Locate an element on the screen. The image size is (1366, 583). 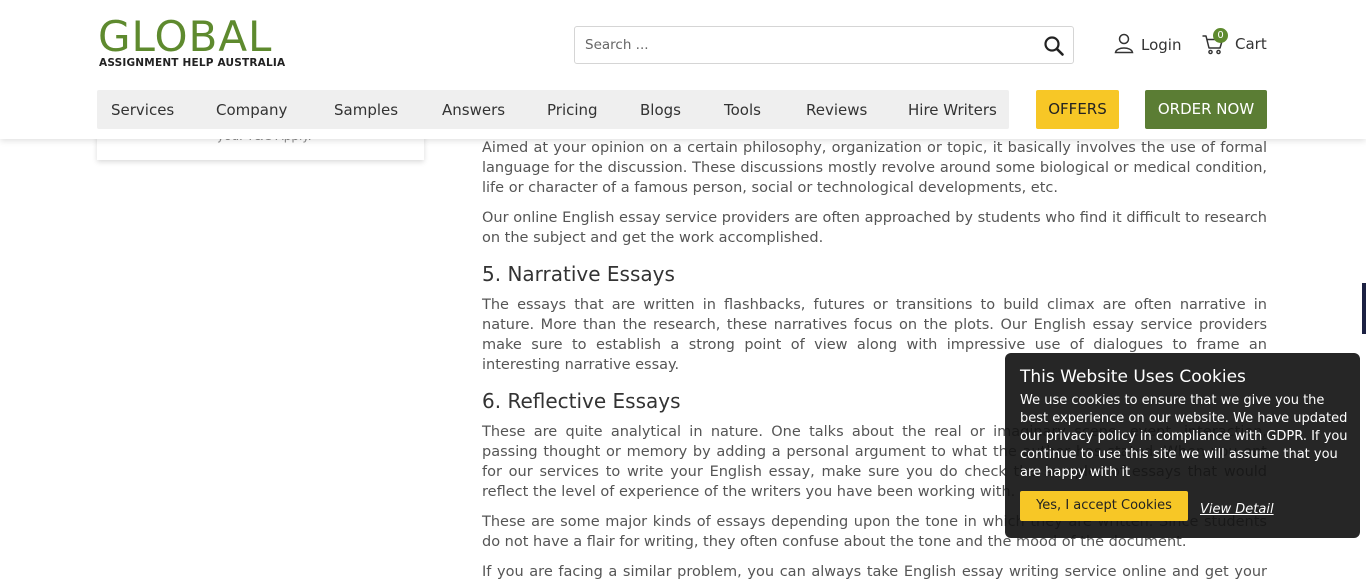
nav-item-samples: Samples is located at coordinates (366, 110).